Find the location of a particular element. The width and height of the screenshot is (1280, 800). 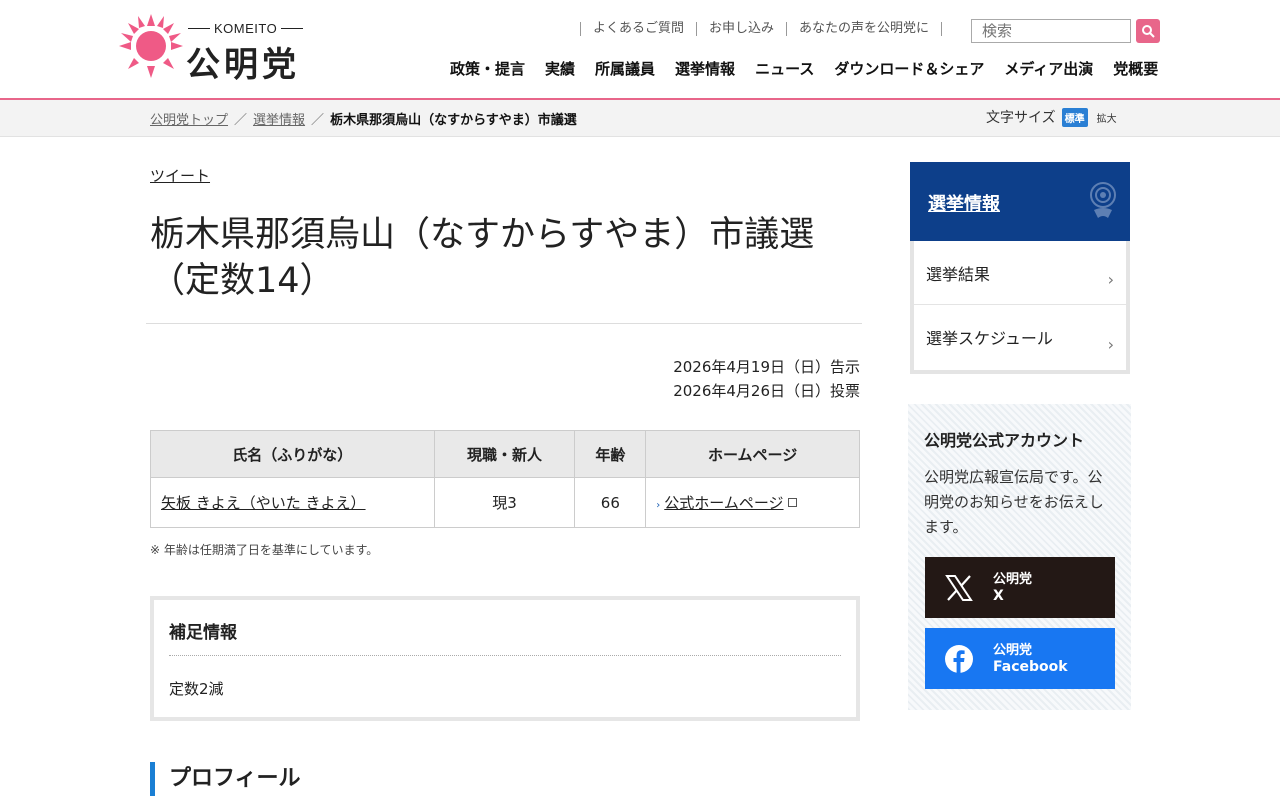

nav-elections: 選挙情報 is located at coordinates (705, 68).